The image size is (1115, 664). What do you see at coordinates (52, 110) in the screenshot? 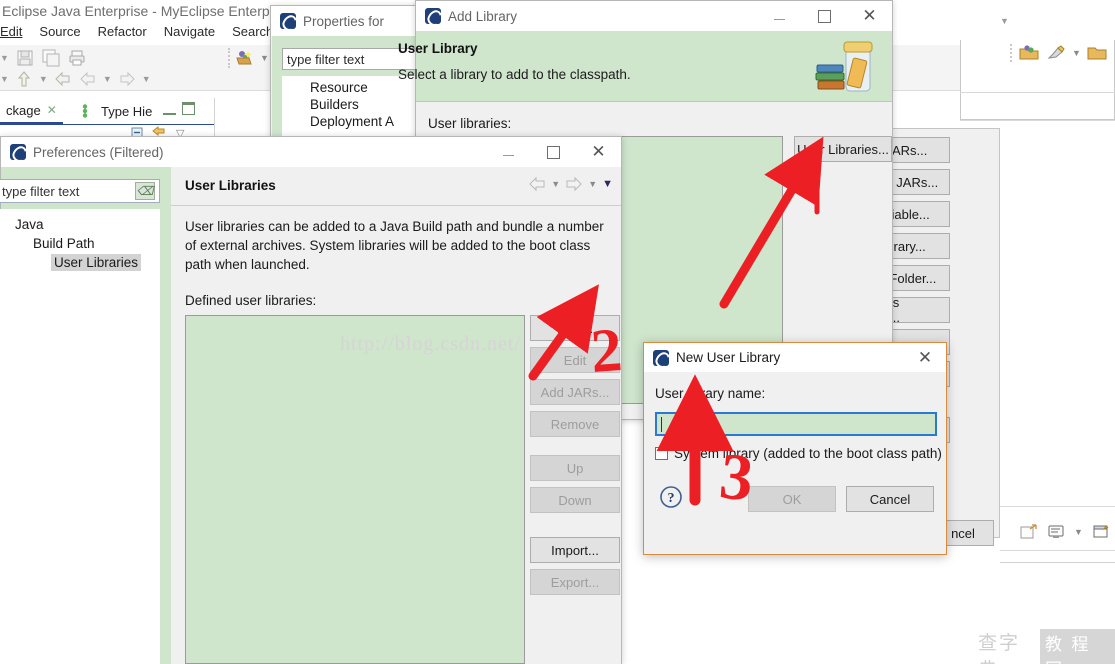
I see `close-icon: ✕` at bounding box center [52, 110].